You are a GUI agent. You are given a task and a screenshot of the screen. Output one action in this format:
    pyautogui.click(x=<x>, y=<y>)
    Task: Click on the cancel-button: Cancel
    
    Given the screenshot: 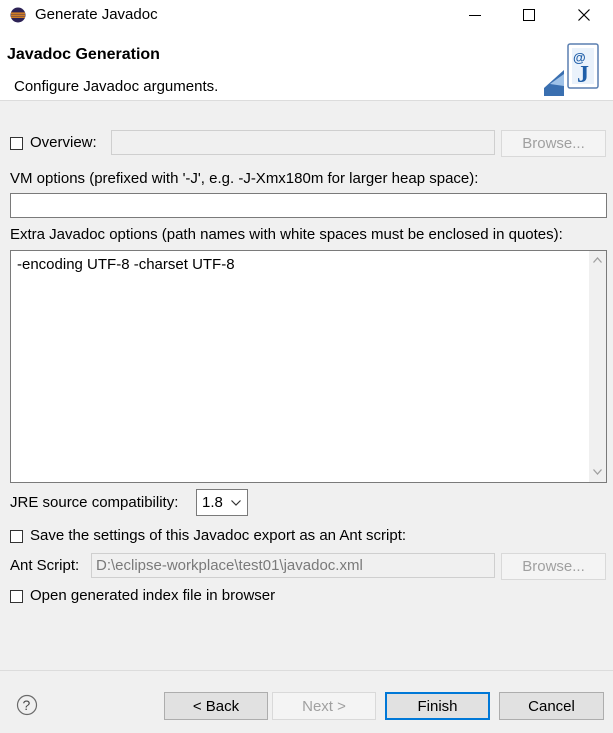 What is the action you would take?
    pyautogui.click(x=551, y=706)
    